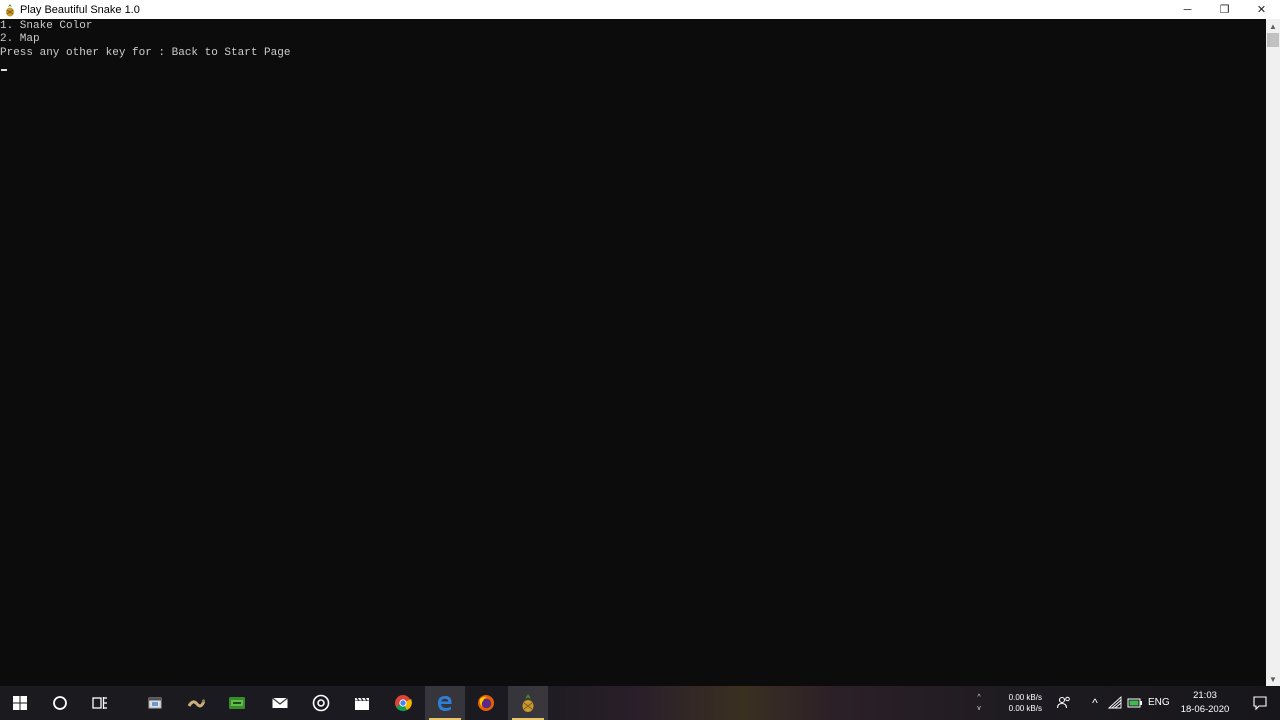 This screenshot has width=1280, height=720. I want to click on net-down-speed: 0.00 kB/s, so click(1025, 708).